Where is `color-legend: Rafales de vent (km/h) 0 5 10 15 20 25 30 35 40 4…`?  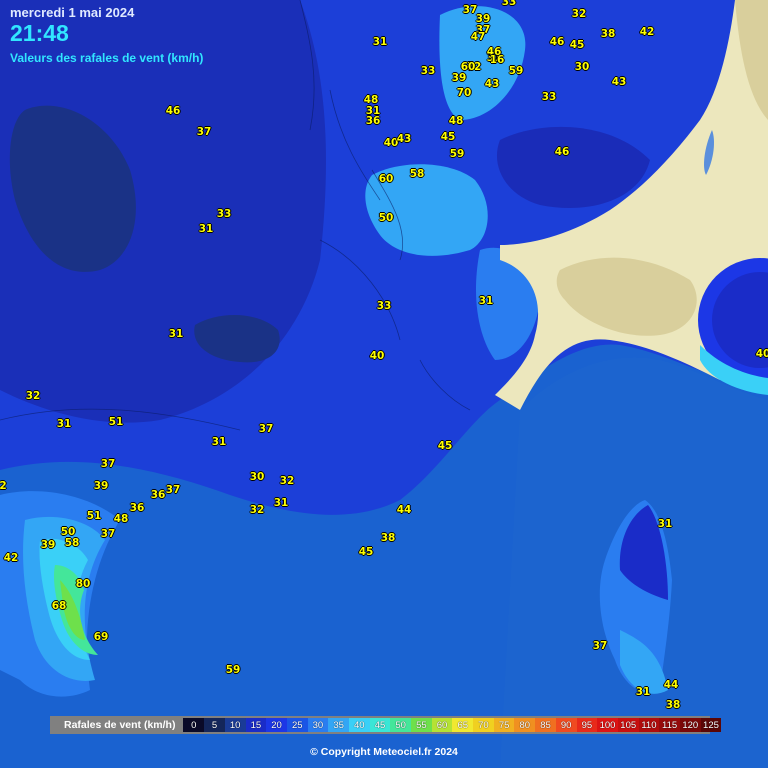 color-legend: Rafales de vent (km/h) 0 5 10 15 20 25 30 35 40 4… is located at coordinates (386, 725).